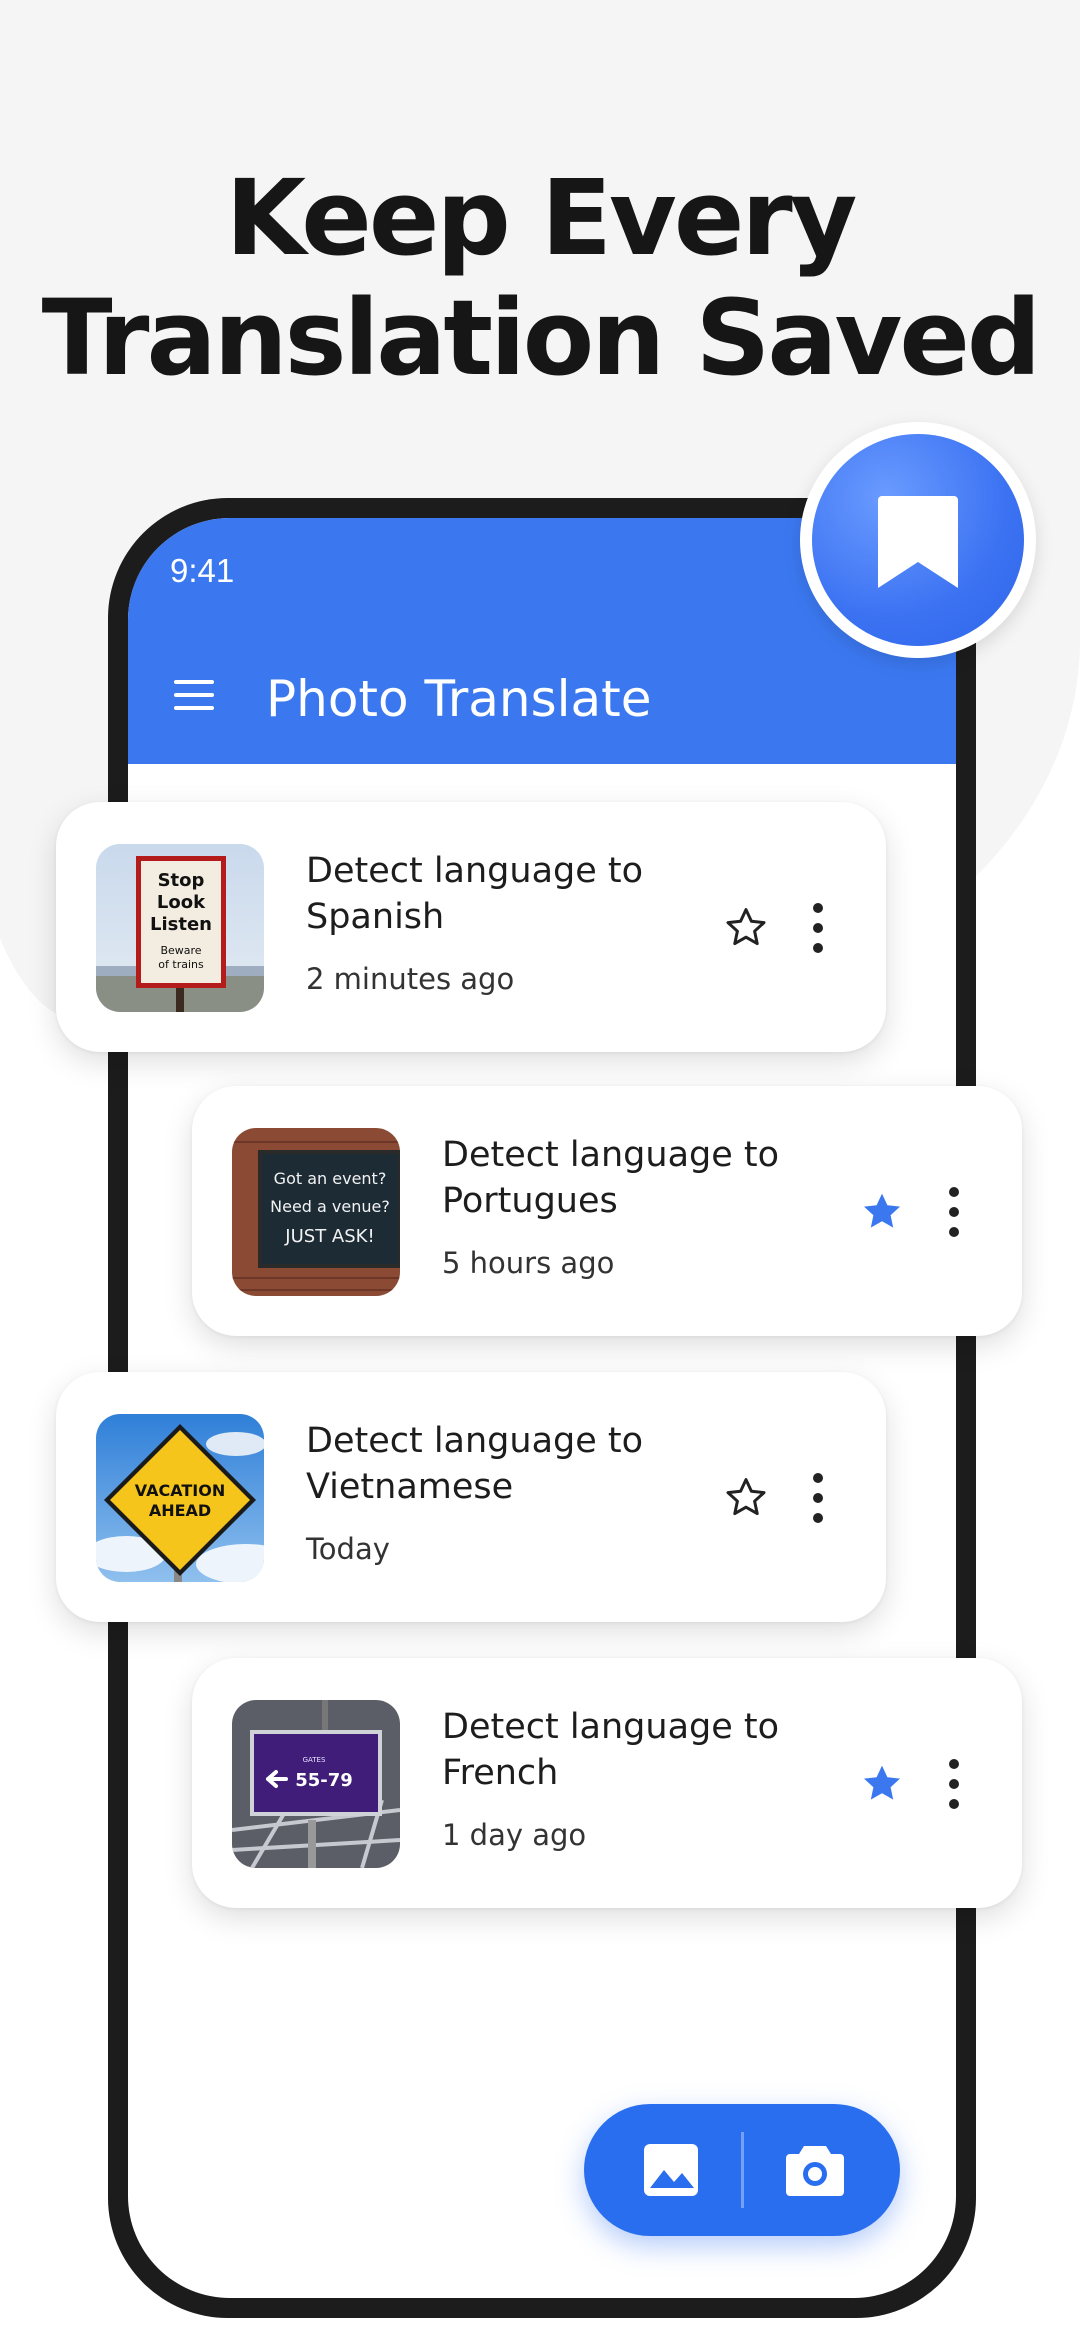 This screenshot has height=2340, width=1080. I want to click on thumb-text: Need a venue?, so click(330, 1206).